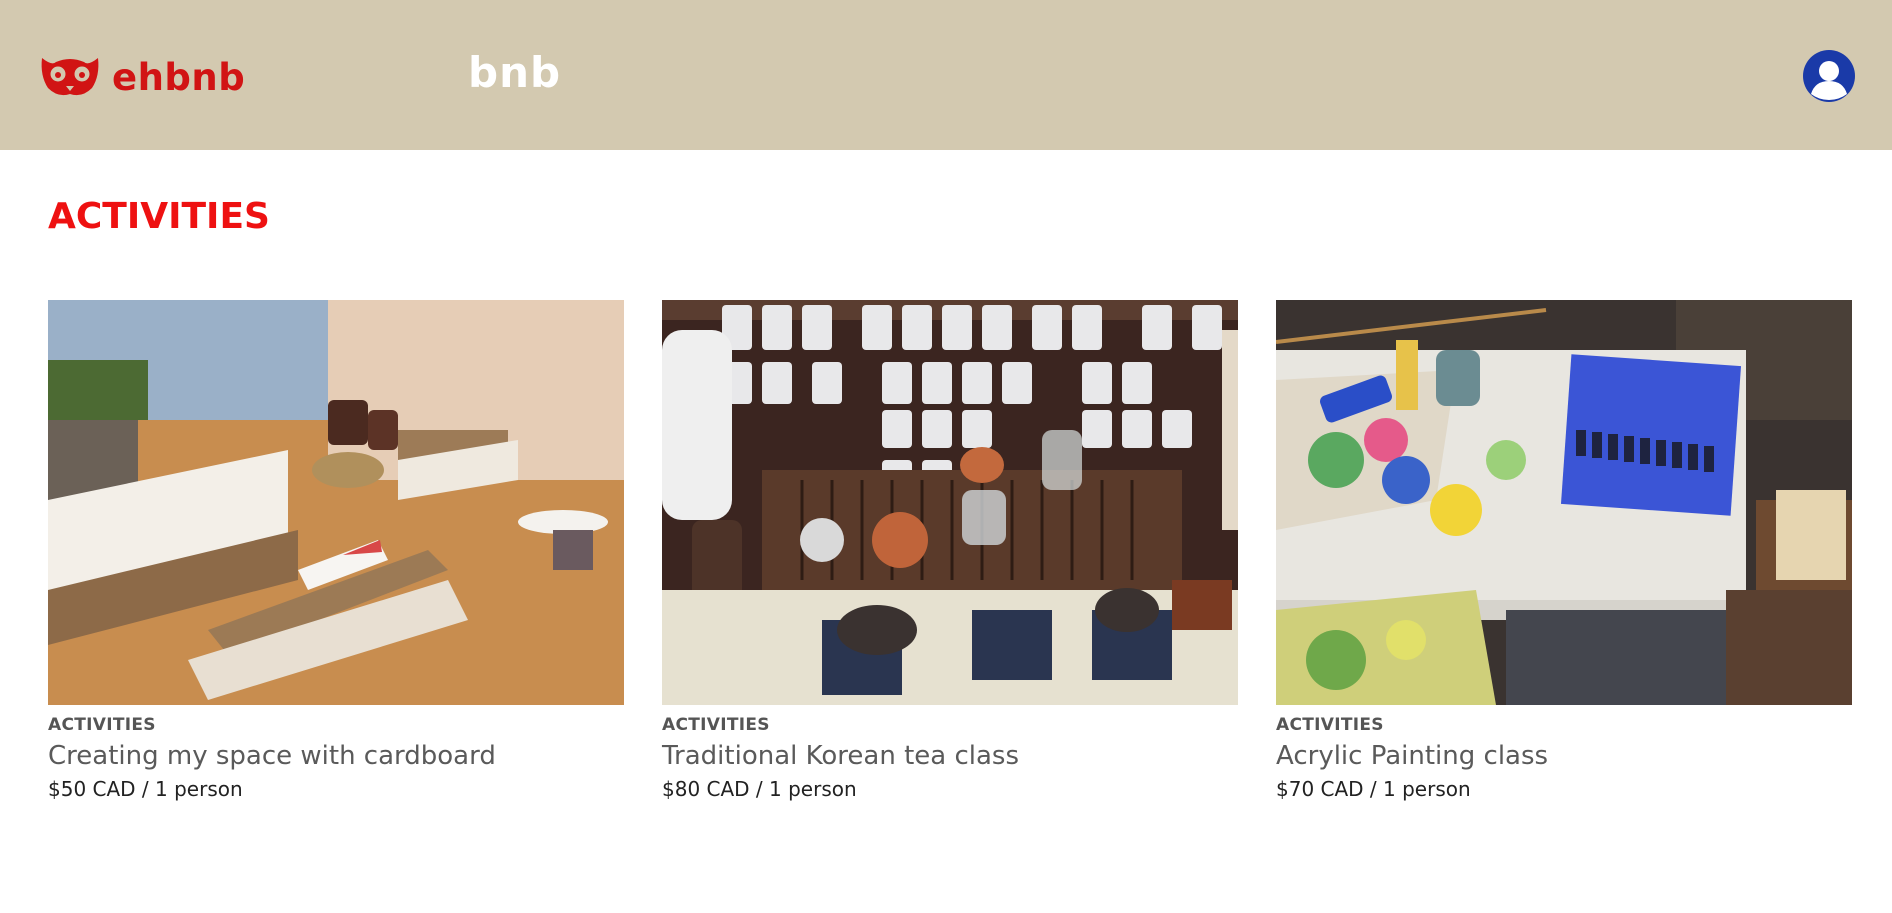  What do you see at coordinates (1373, 789) in the screenshot?
I see `card-price: $70 CAD / 1 person` at bounding box center [1373, 789].